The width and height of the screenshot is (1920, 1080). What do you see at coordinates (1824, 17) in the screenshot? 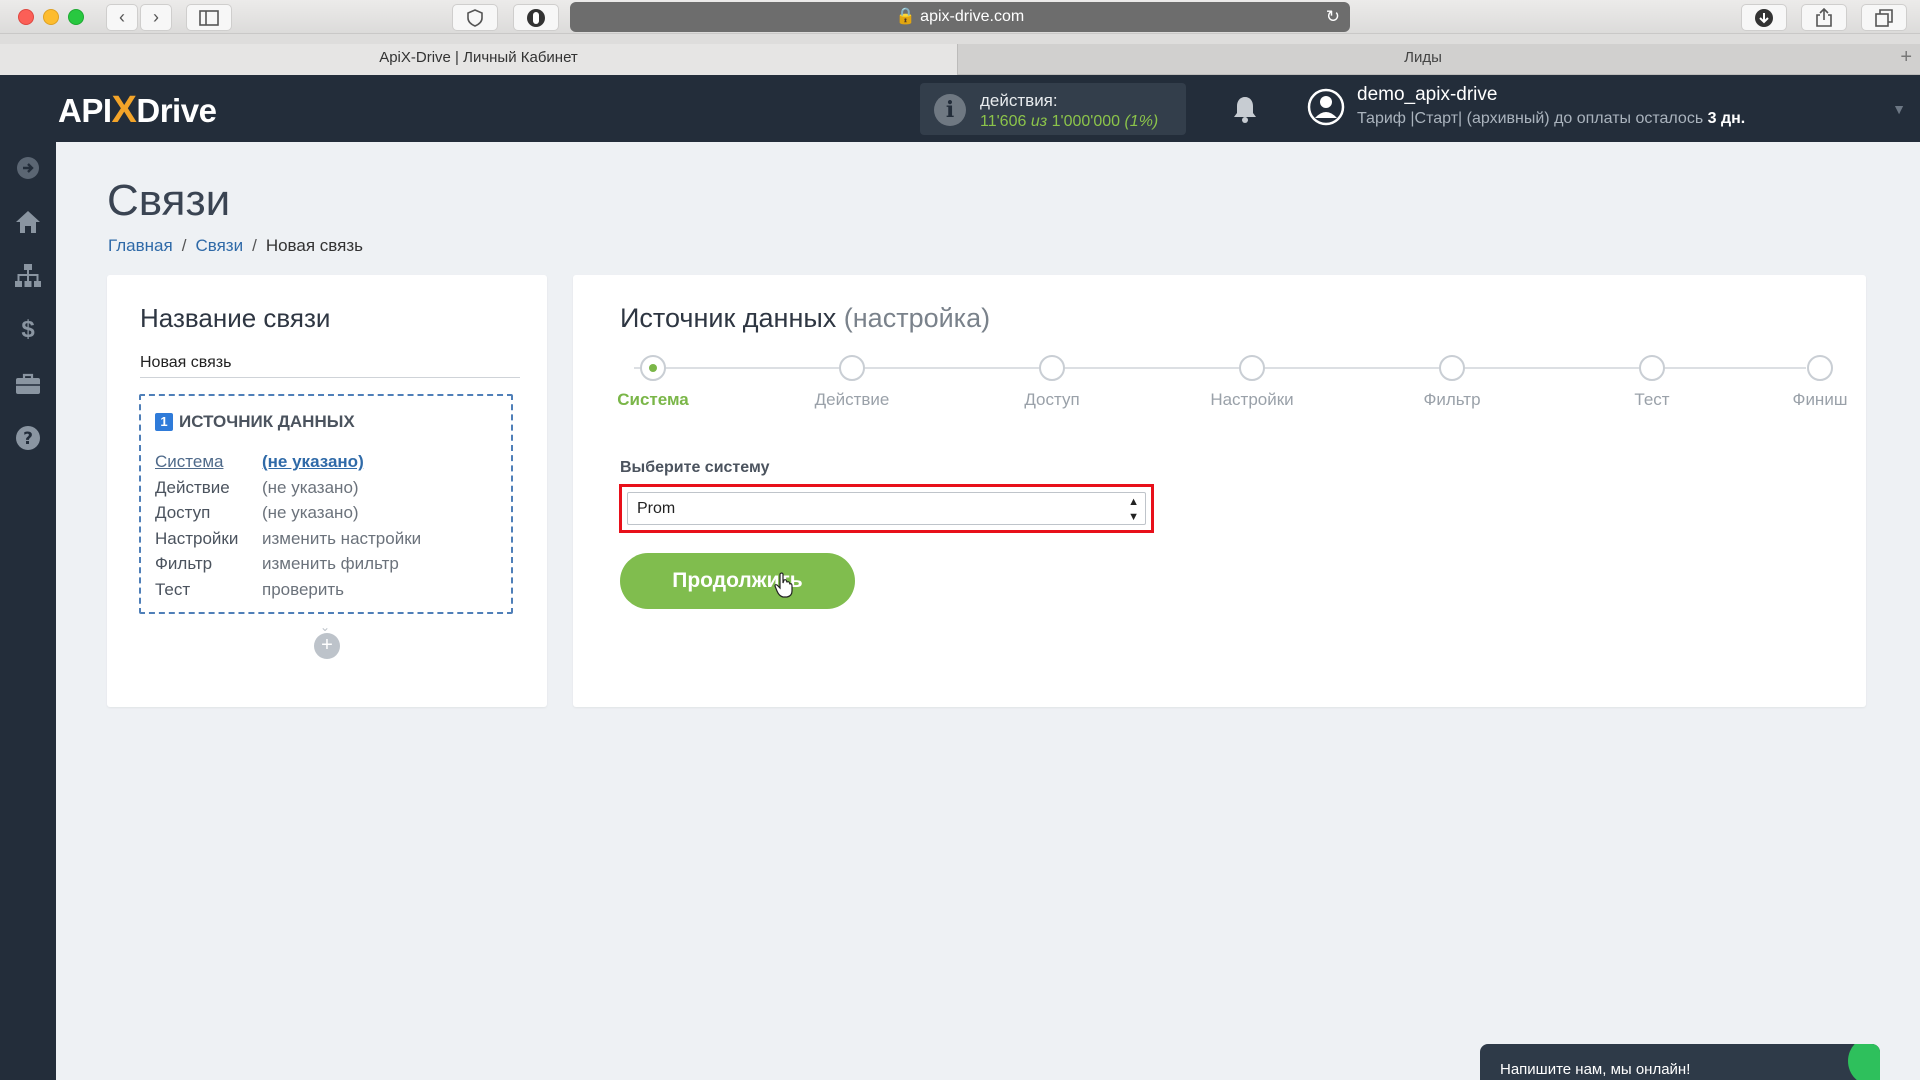
I see `share-button` at bounding box center [1824, 17].